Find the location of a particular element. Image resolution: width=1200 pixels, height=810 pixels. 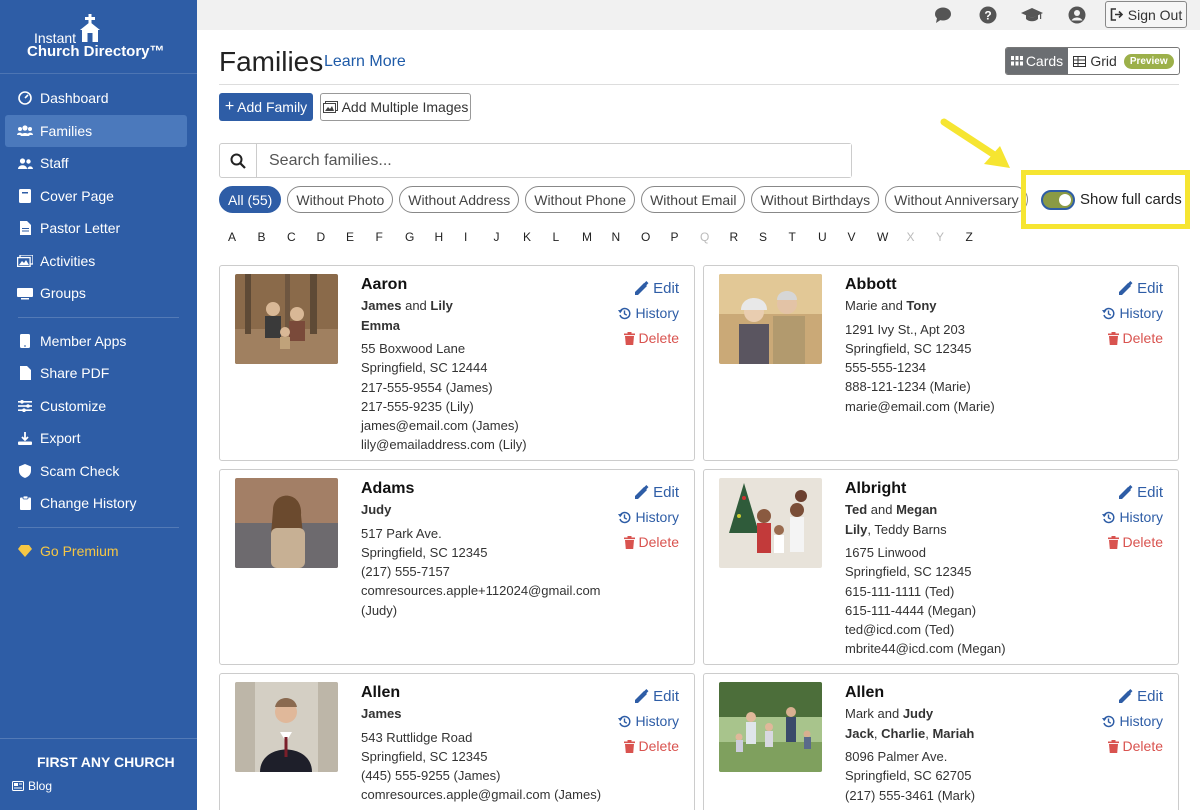

add-family-button: + Add Family is located at coordinates (266, 107).